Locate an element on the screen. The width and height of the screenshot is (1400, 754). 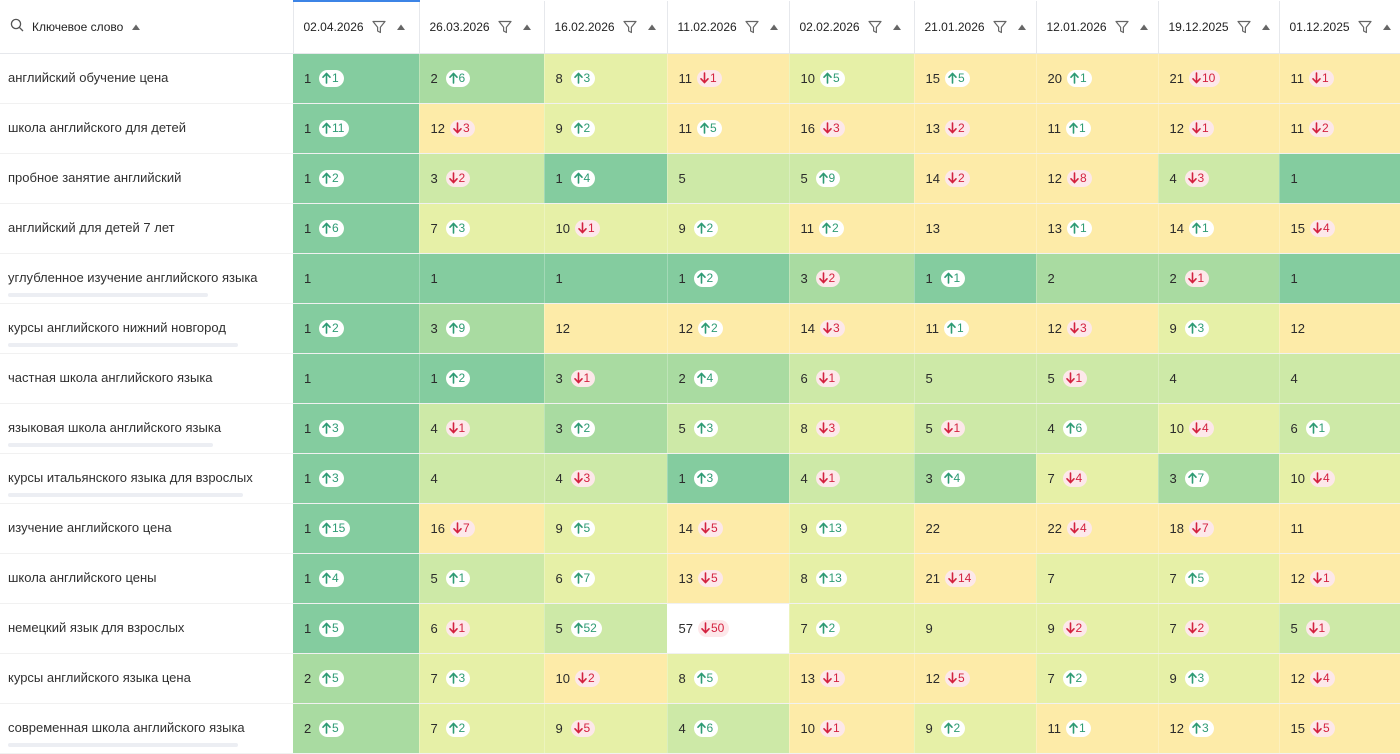
position-cell: 12 2 is located at coordinates (728, 328).